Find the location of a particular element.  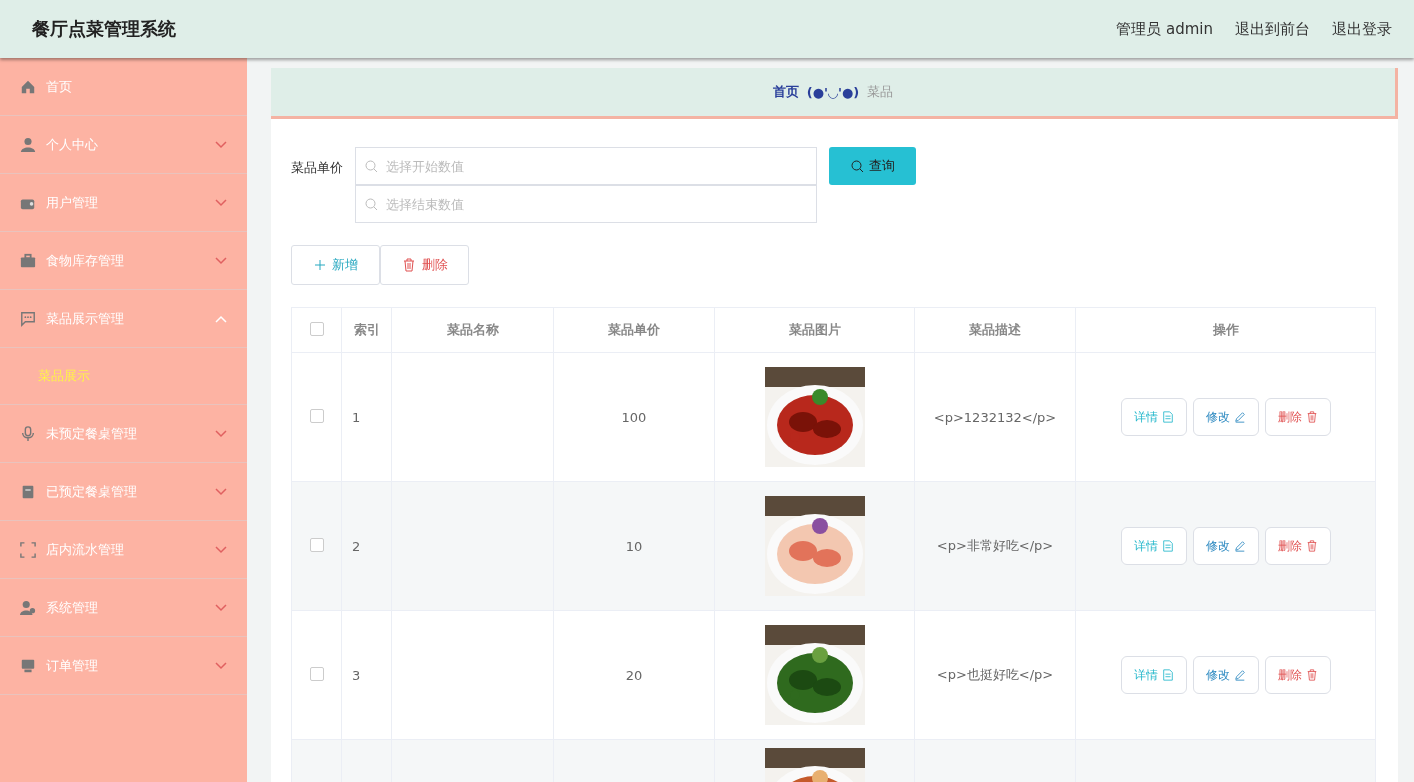

table-cell: <p>也挺好吃</p> is located at coordinates (995, 675).